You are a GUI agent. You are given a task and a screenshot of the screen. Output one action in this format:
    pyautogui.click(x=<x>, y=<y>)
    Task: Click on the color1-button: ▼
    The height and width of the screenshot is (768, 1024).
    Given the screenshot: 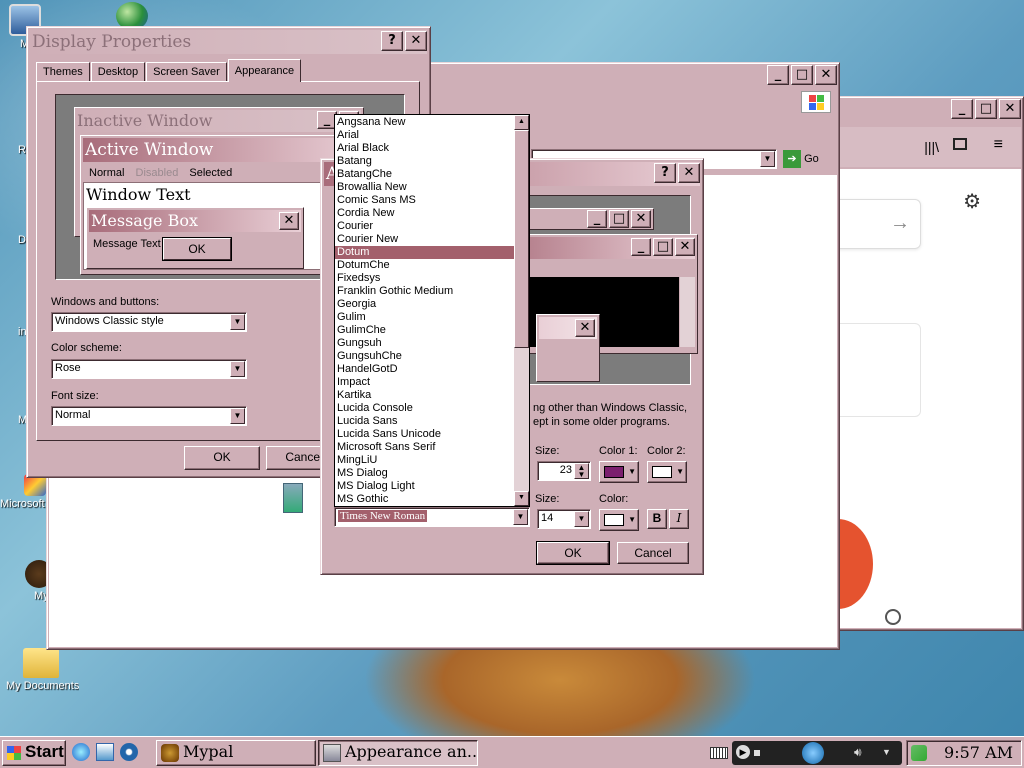 What is the action you would take?
    pyautogui.click(x=619, y=472)
    